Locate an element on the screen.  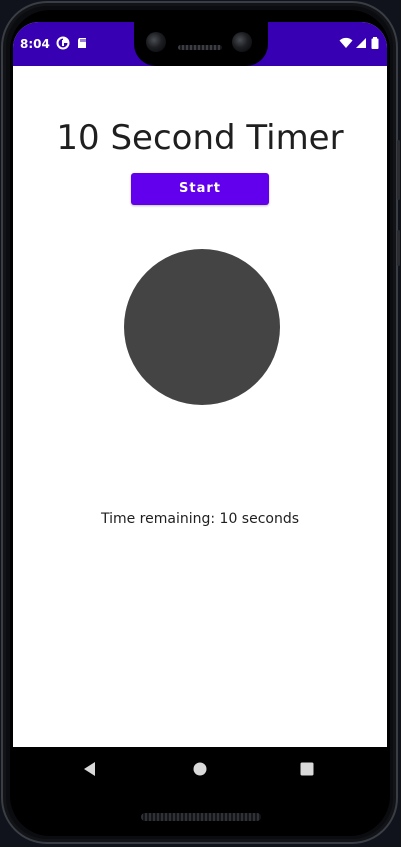
wifi-icon is located at coordinates (346, 42).